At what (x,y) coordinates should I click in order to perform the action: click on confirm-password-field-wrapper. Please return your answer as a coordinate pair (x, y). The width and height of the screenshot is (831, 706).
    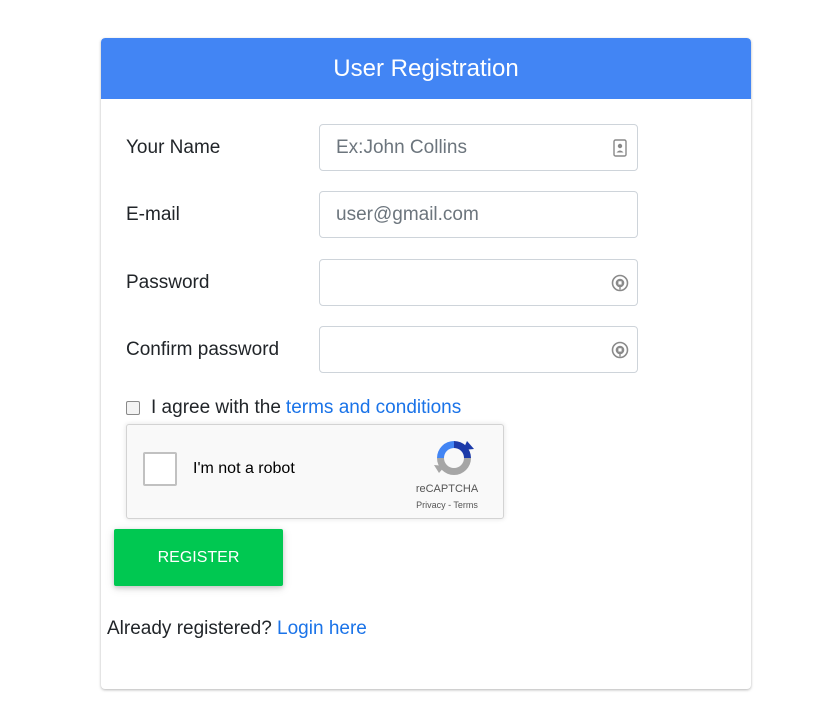
    Looking at the image, I should click on (478, 349).